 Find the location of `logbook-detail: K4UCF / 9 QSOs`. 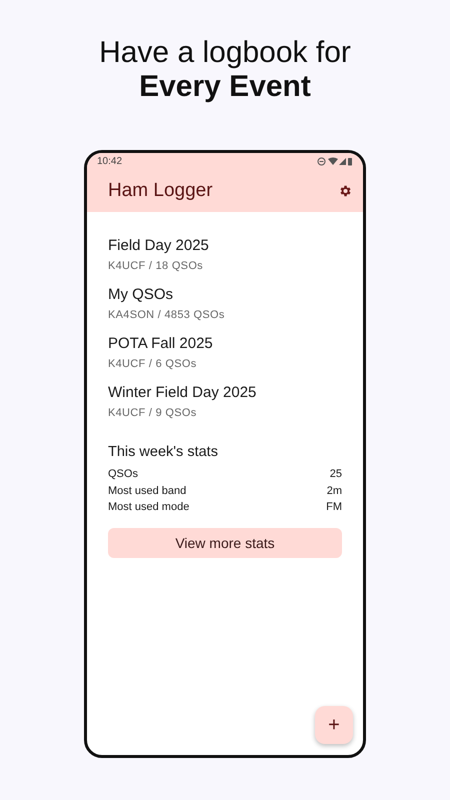

logbook-detail: K4UCF / 9 QSOs is located at coordinates (153, 413).